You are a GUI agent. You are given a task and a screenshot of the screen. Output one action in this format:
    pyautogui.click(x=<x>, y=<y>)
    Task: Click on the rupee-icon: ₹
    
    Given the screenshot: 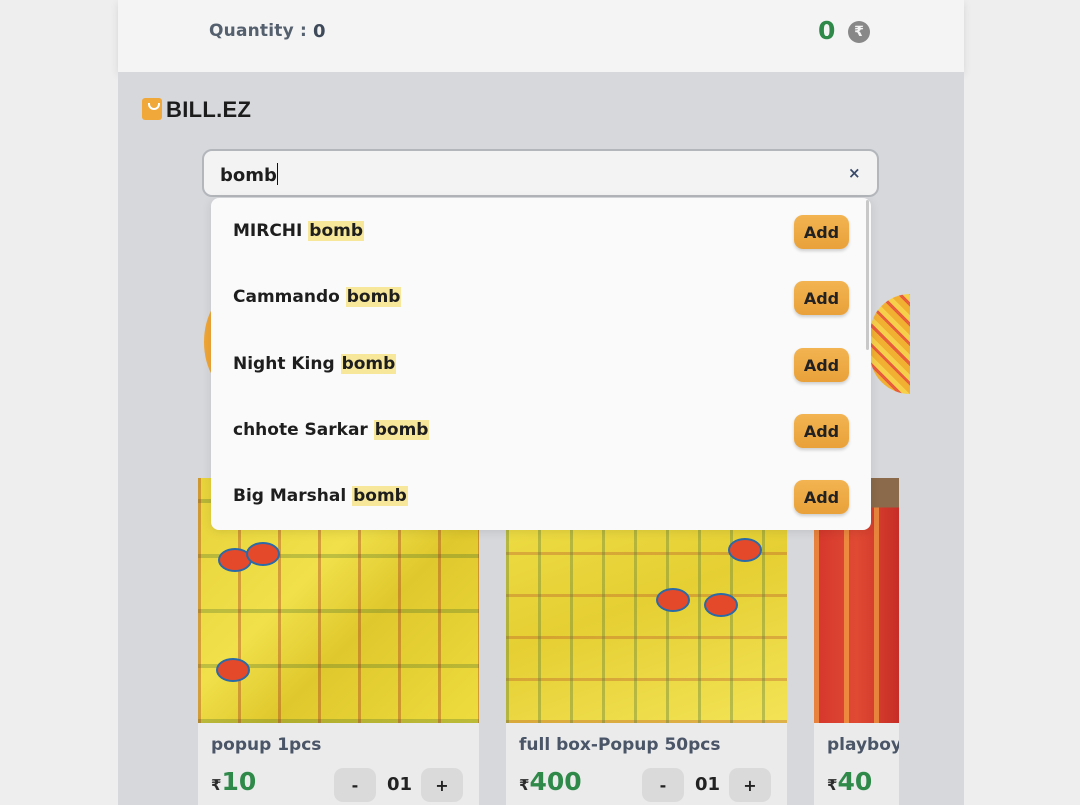 What is the action you would take?
    pyautogui.click(x=859, y=32)
    